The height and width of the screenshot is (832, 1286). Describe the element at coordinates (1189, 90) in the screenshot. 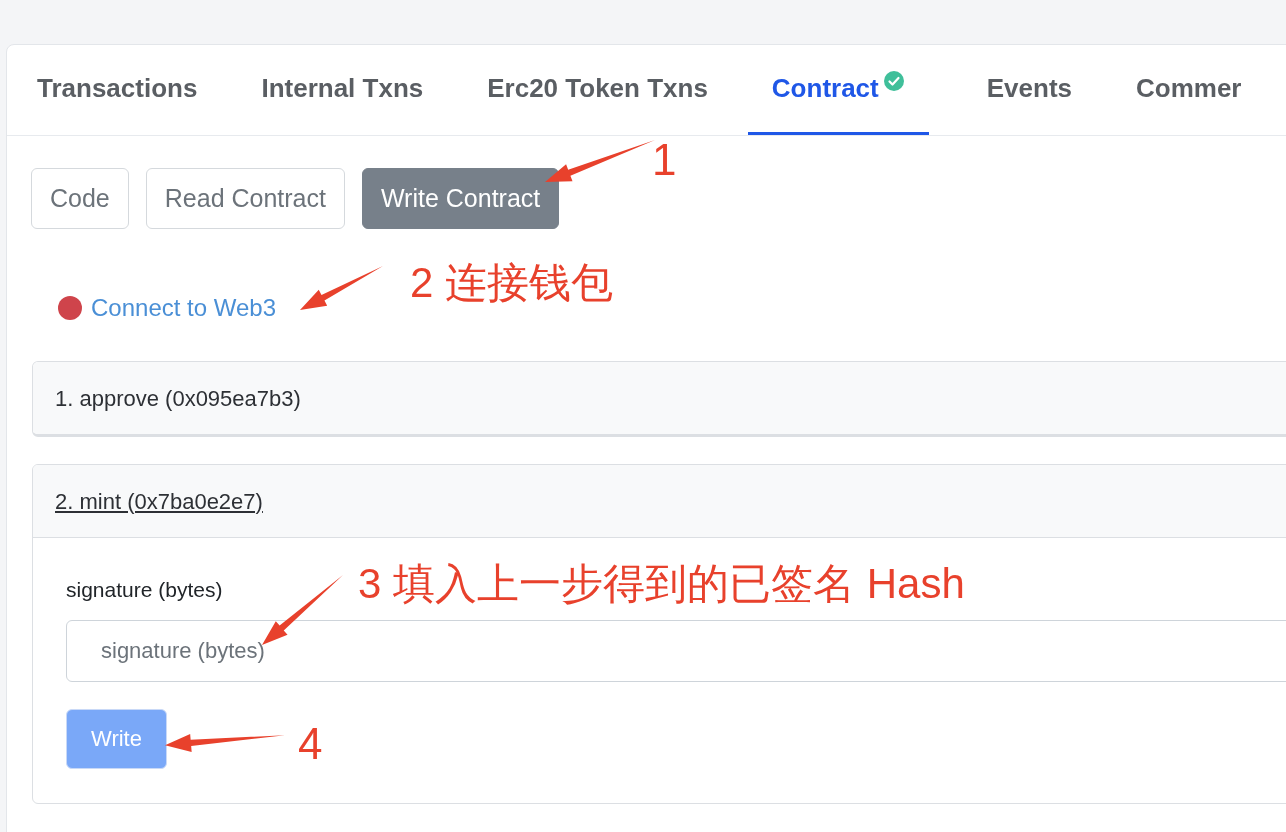

I see `tab: Commer` at that location.